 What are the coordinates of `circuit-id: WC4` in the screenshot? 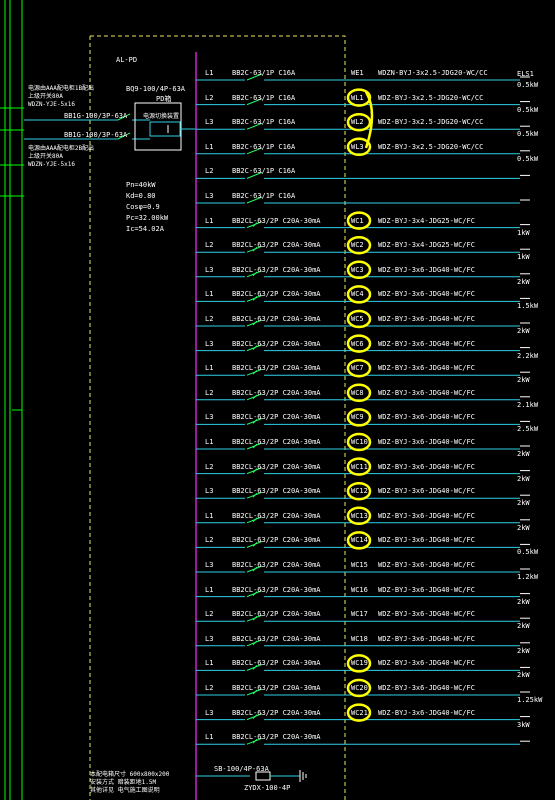 It's located at (357, 294).